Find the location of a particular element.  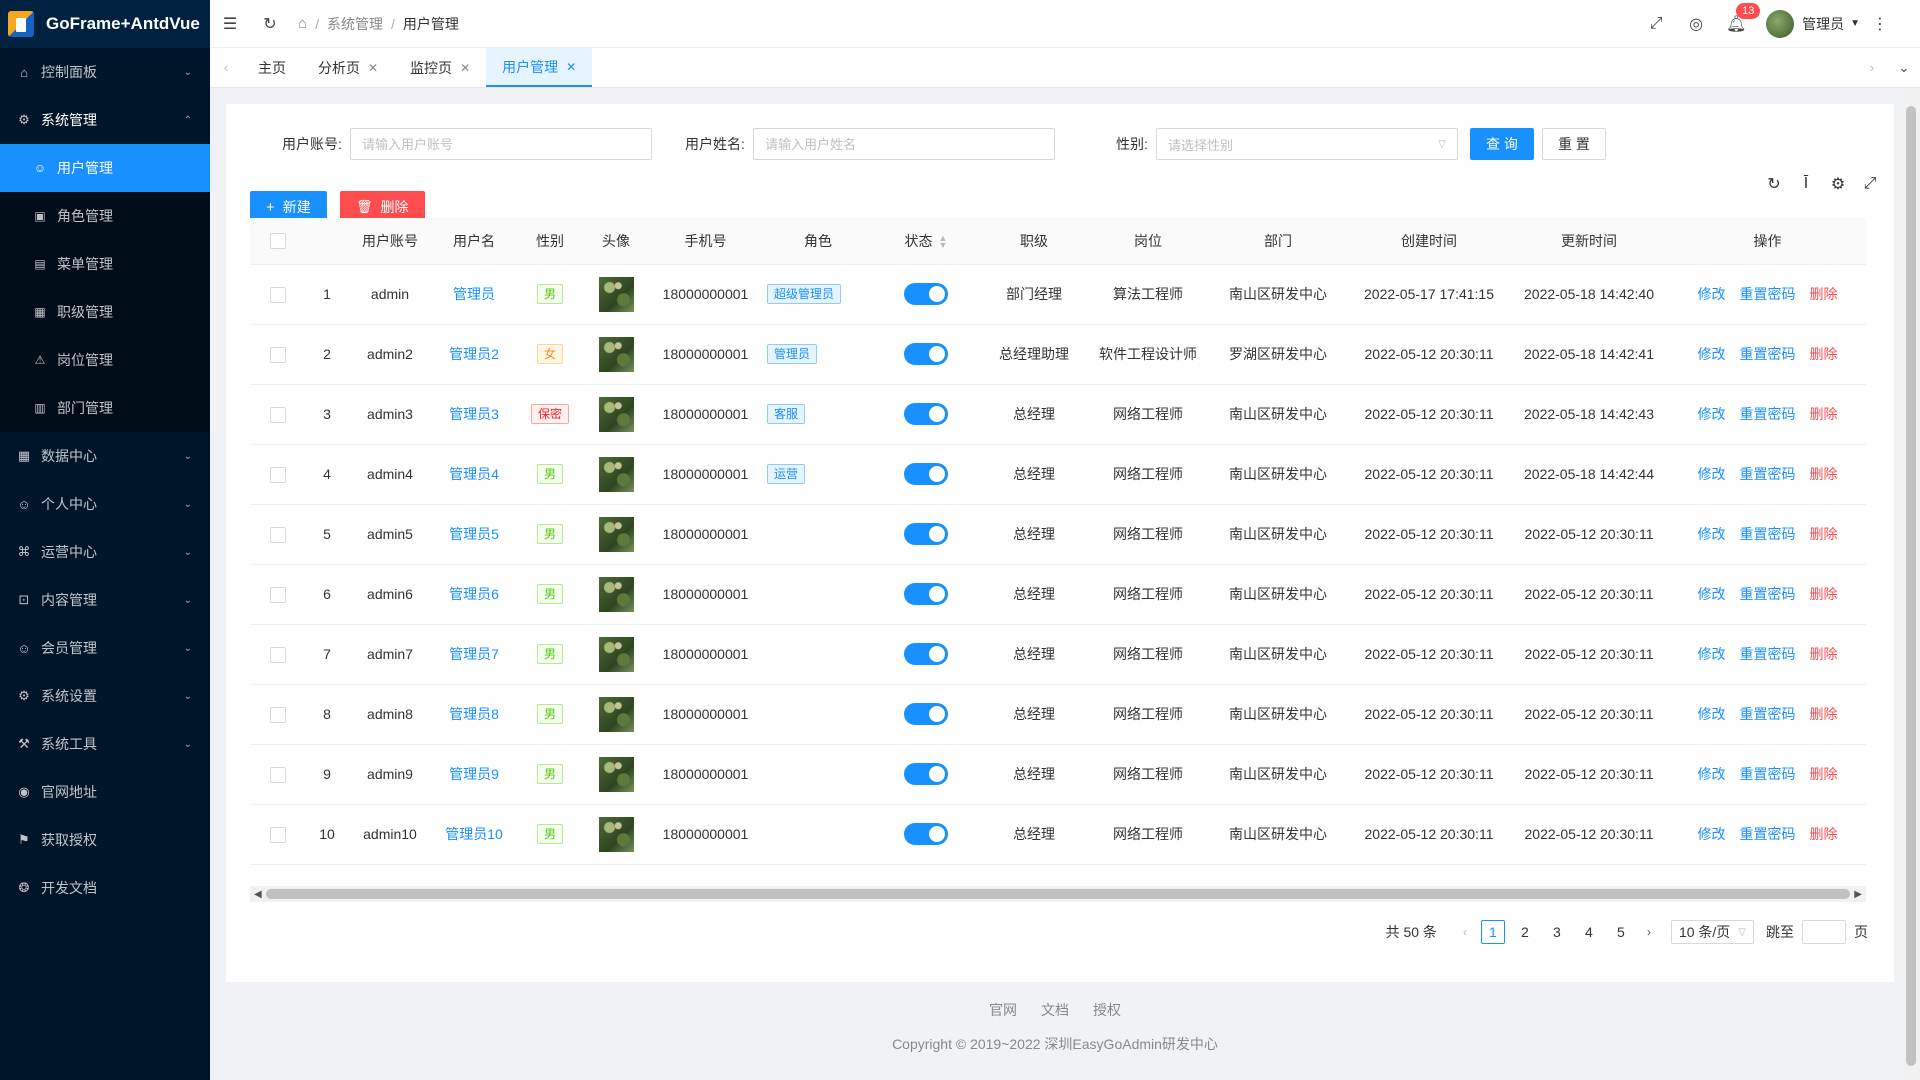

username-link: 管理员8 is located at coordinates (474, 714).